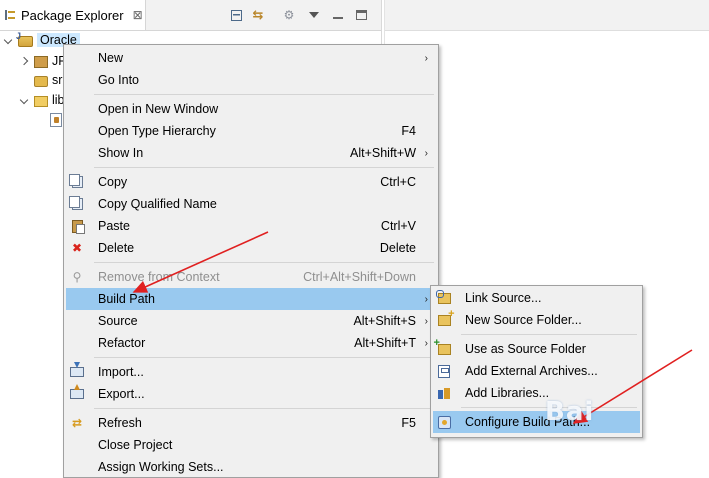 This screenshot has height=478, width=709. I want to click on chevron-down-icon, so click(314, 15).